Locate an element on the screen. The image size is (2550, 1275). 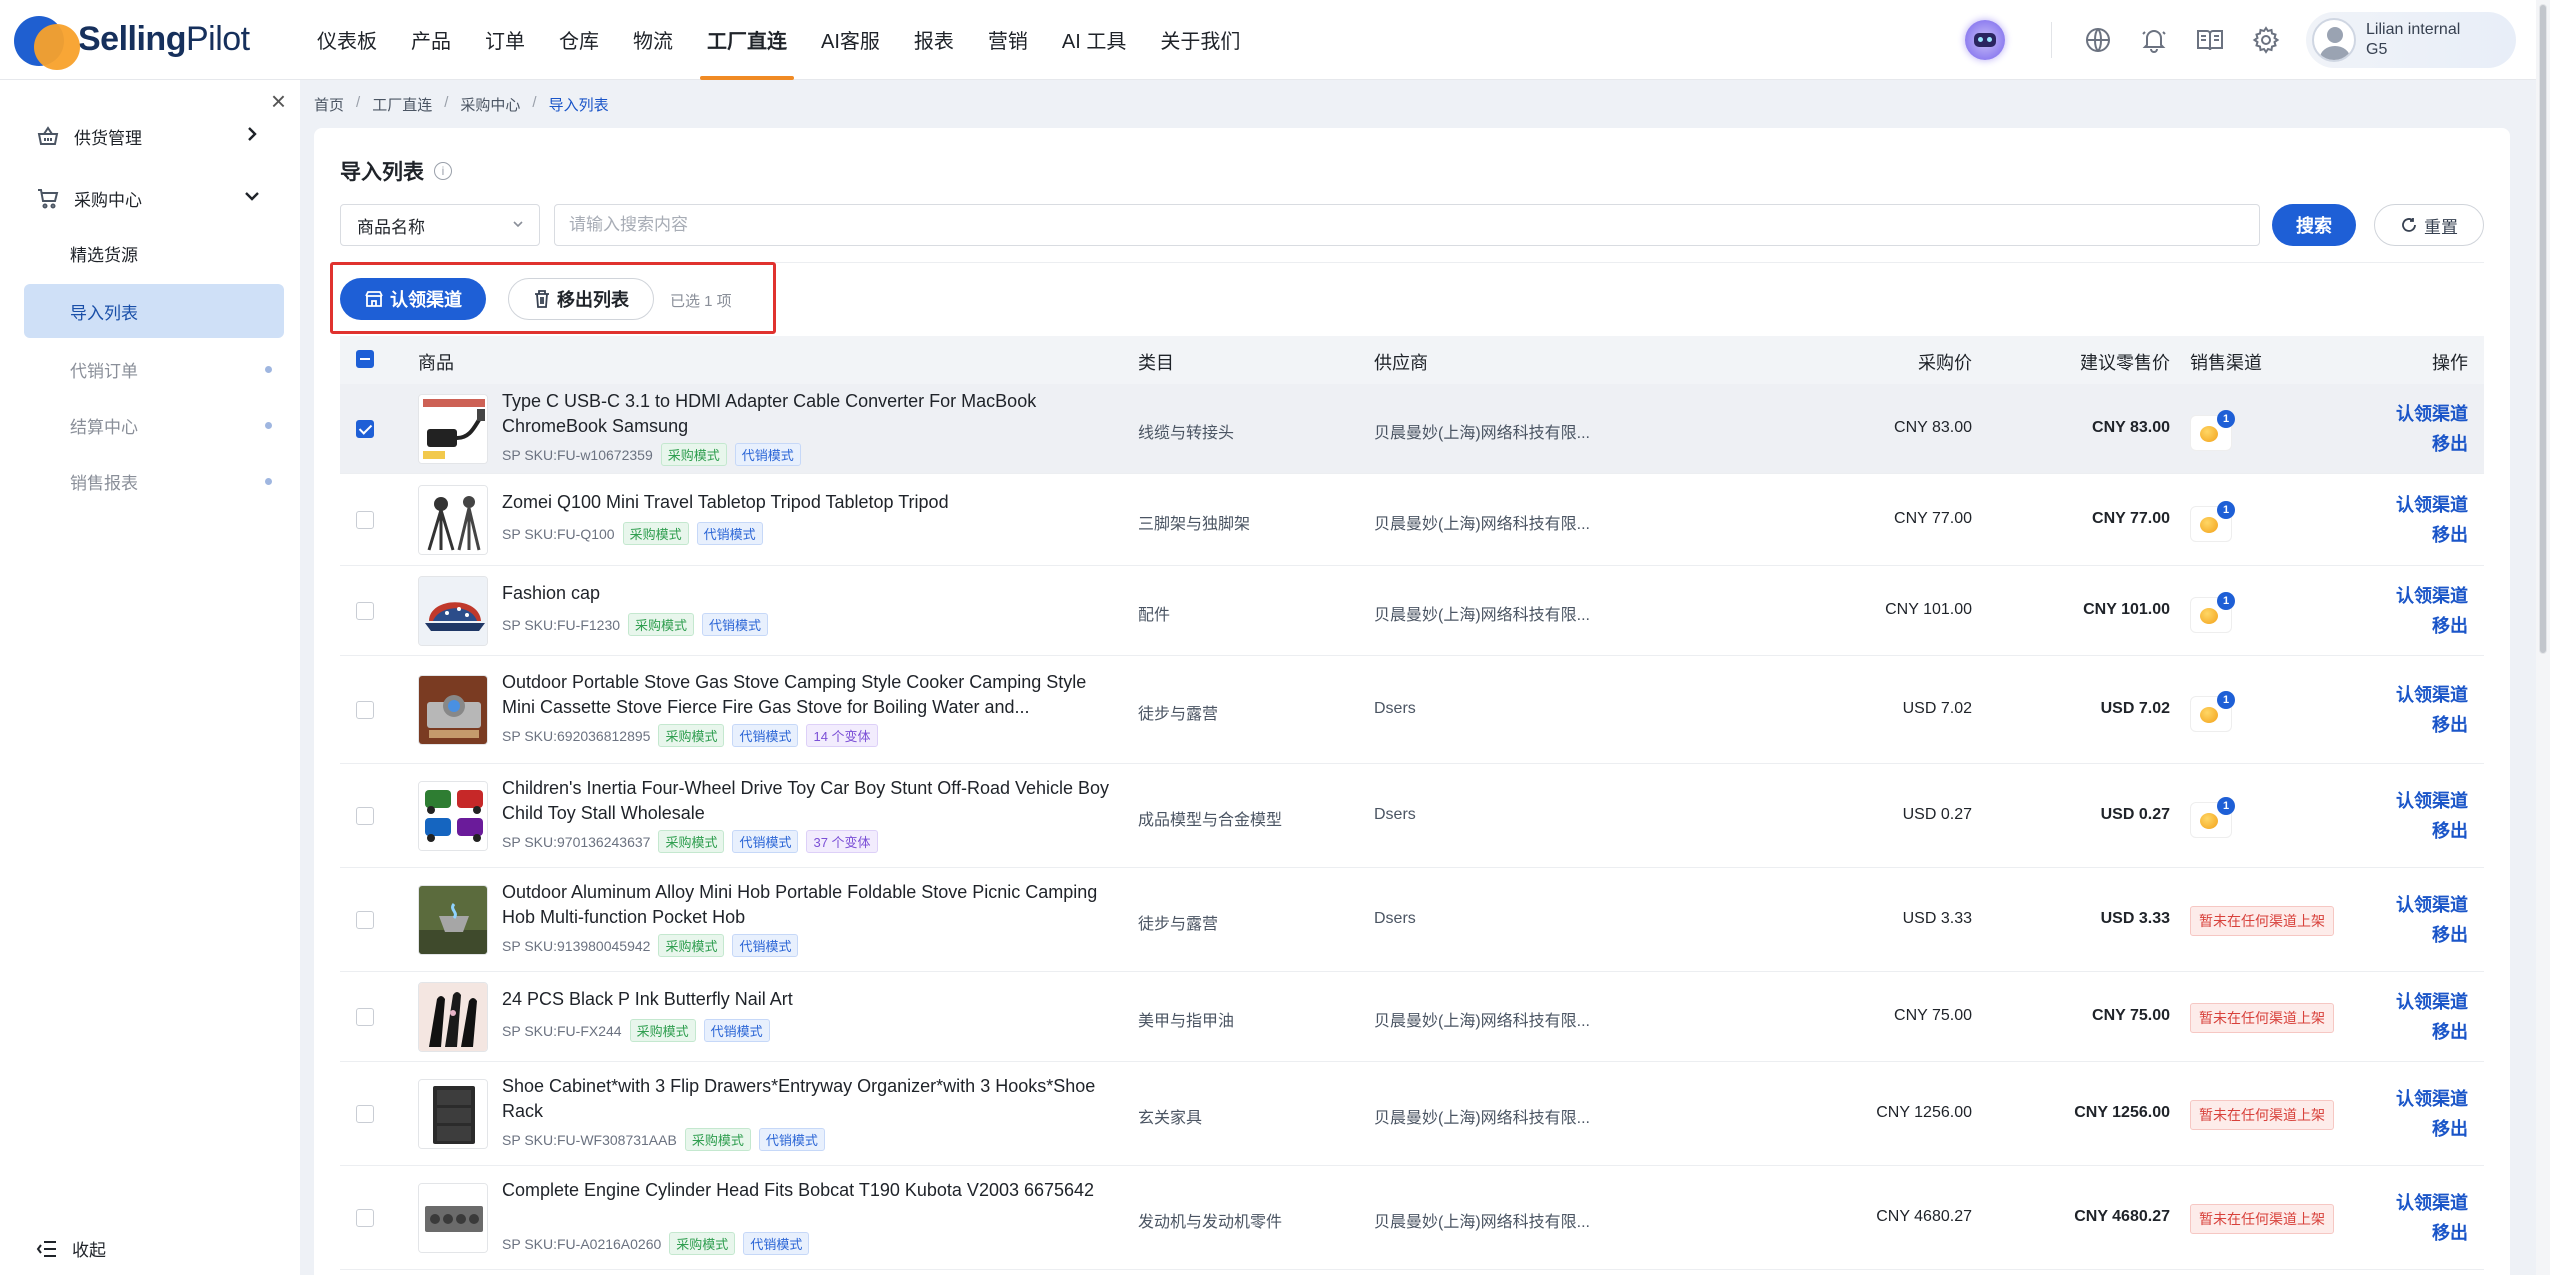
scrollbar-thumb is located at coordinates (2543, 329).